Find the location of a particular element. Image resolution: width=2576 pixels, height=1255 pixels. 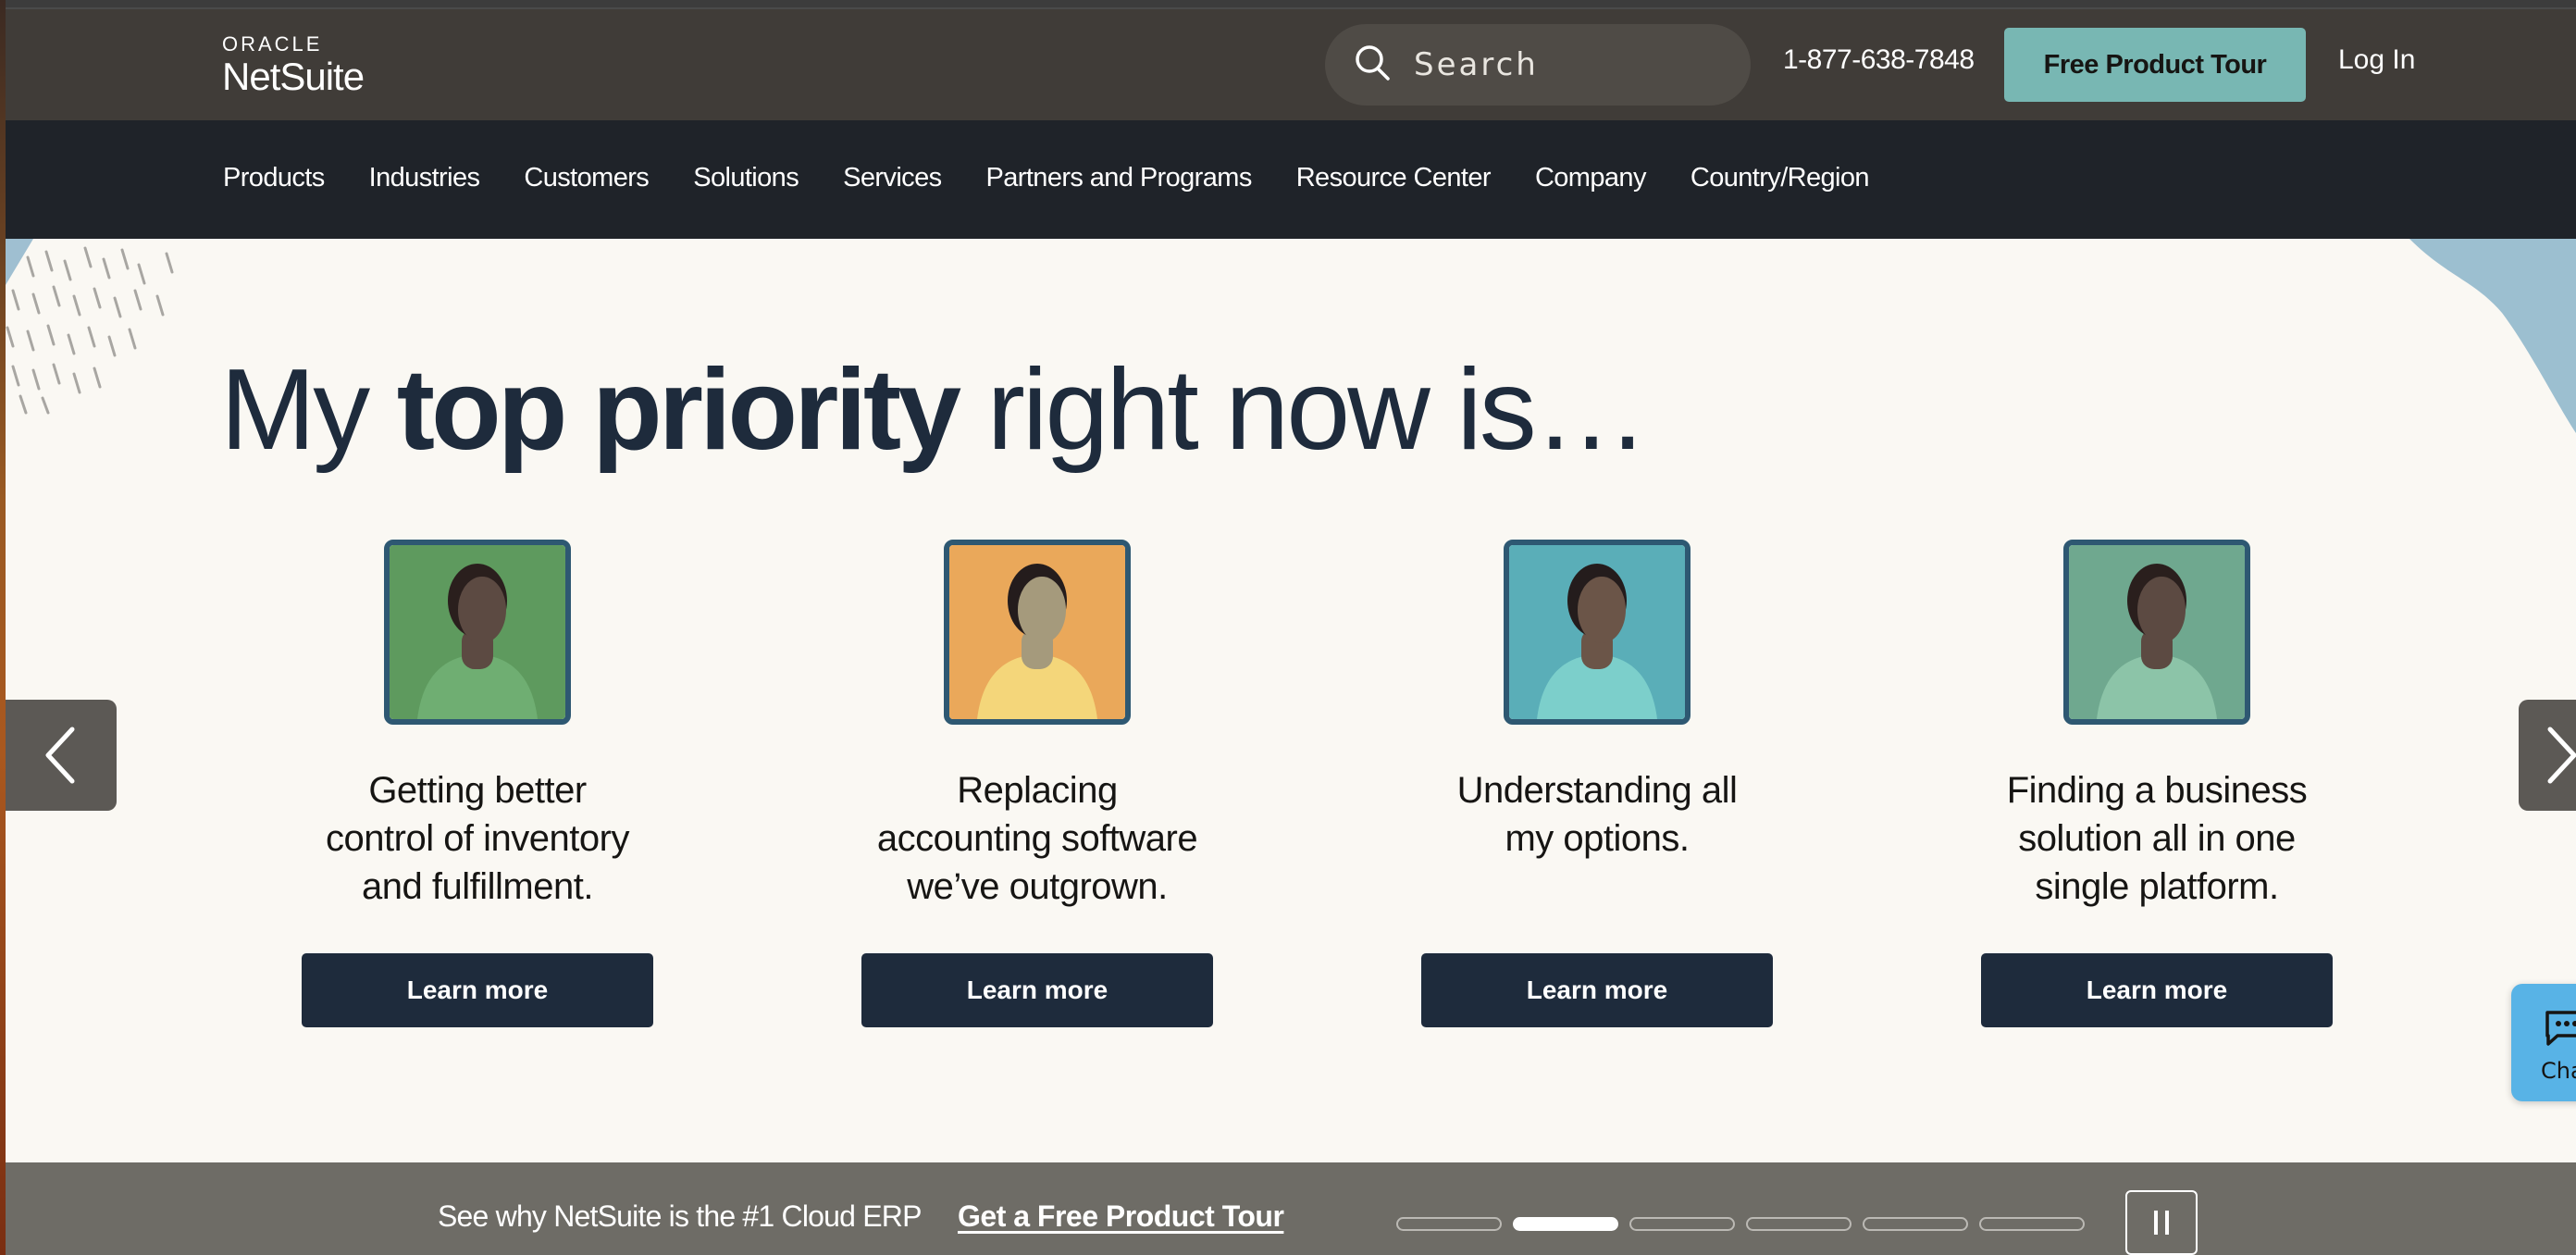

carousel-prev-button is located at coordinates (61, 755).